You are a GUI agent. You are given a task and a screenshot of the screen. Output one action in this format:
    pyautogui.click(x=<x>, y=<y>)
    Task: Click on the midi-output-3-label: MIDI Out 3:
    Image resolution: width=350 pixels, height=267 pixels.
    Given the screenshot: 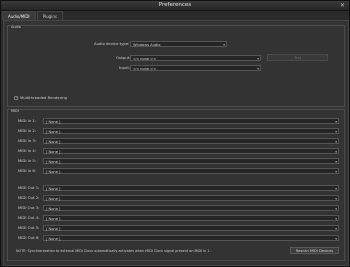 What is the action you would take?
    pyautogui.click(x=29, y=207)
    